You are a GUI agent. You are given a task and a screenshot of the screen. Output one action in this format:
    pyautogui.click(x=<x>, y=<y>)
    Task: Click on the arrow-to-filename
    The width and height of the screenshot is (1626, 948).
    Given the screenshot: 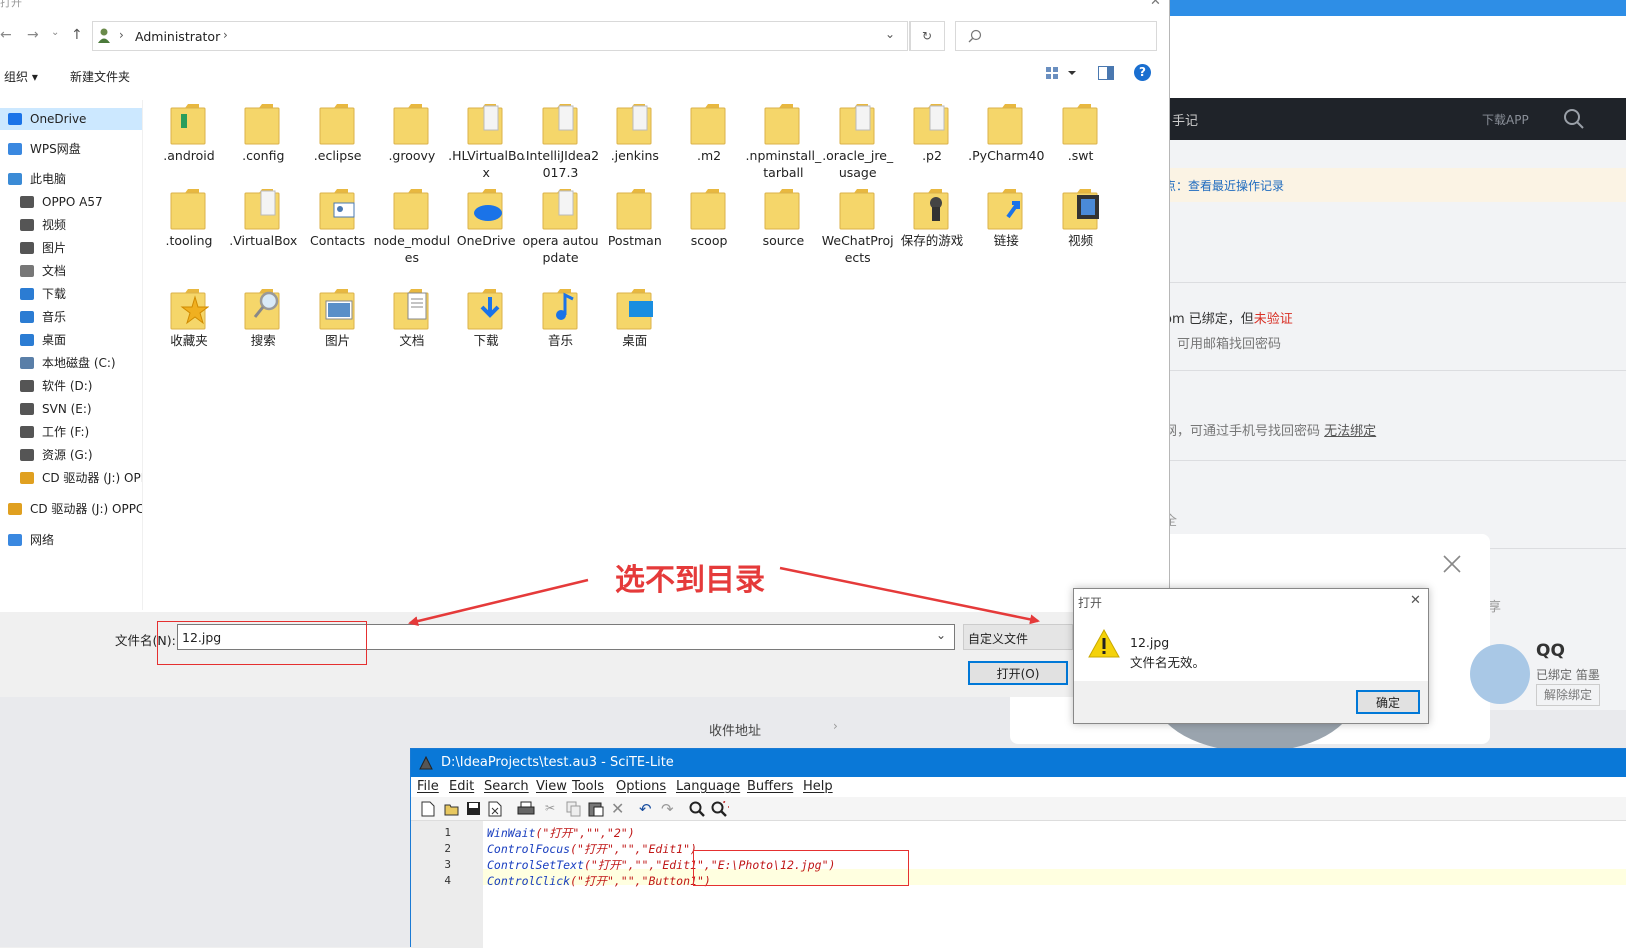 What is the action you would take?
    pyautogui.click(x=498, y=602)
    